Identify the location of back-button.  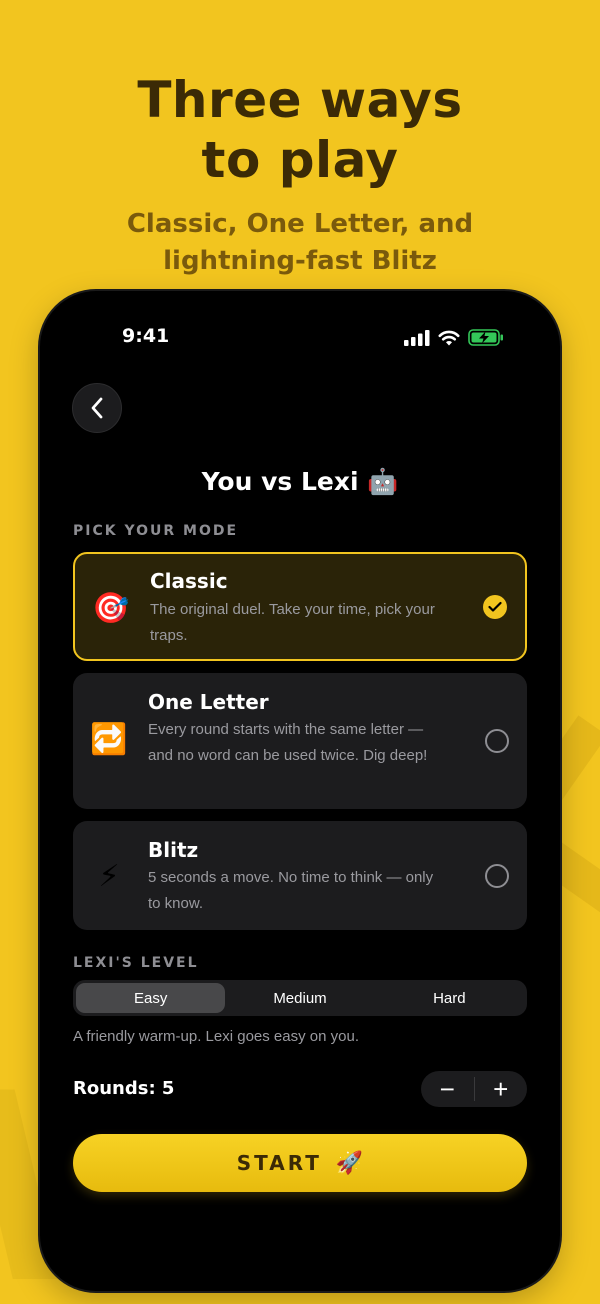
(97, 408).